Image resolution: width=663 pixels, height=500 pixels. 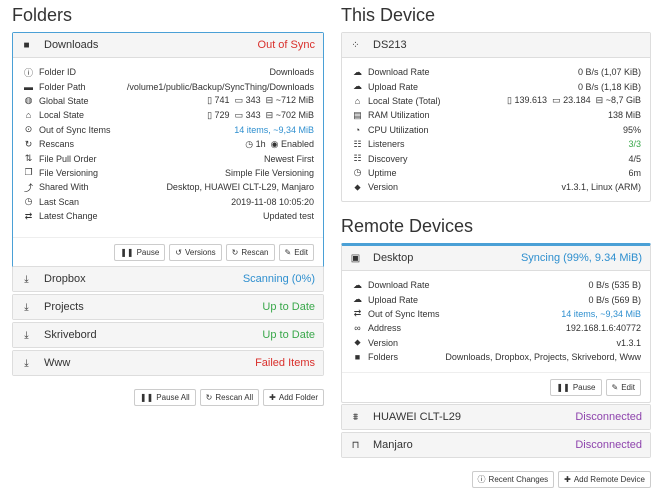 I want to click on remote-device-header-huawei: ⩩ HUAWEI CLT-L29 Disconnected, so click(x=496, y=417).